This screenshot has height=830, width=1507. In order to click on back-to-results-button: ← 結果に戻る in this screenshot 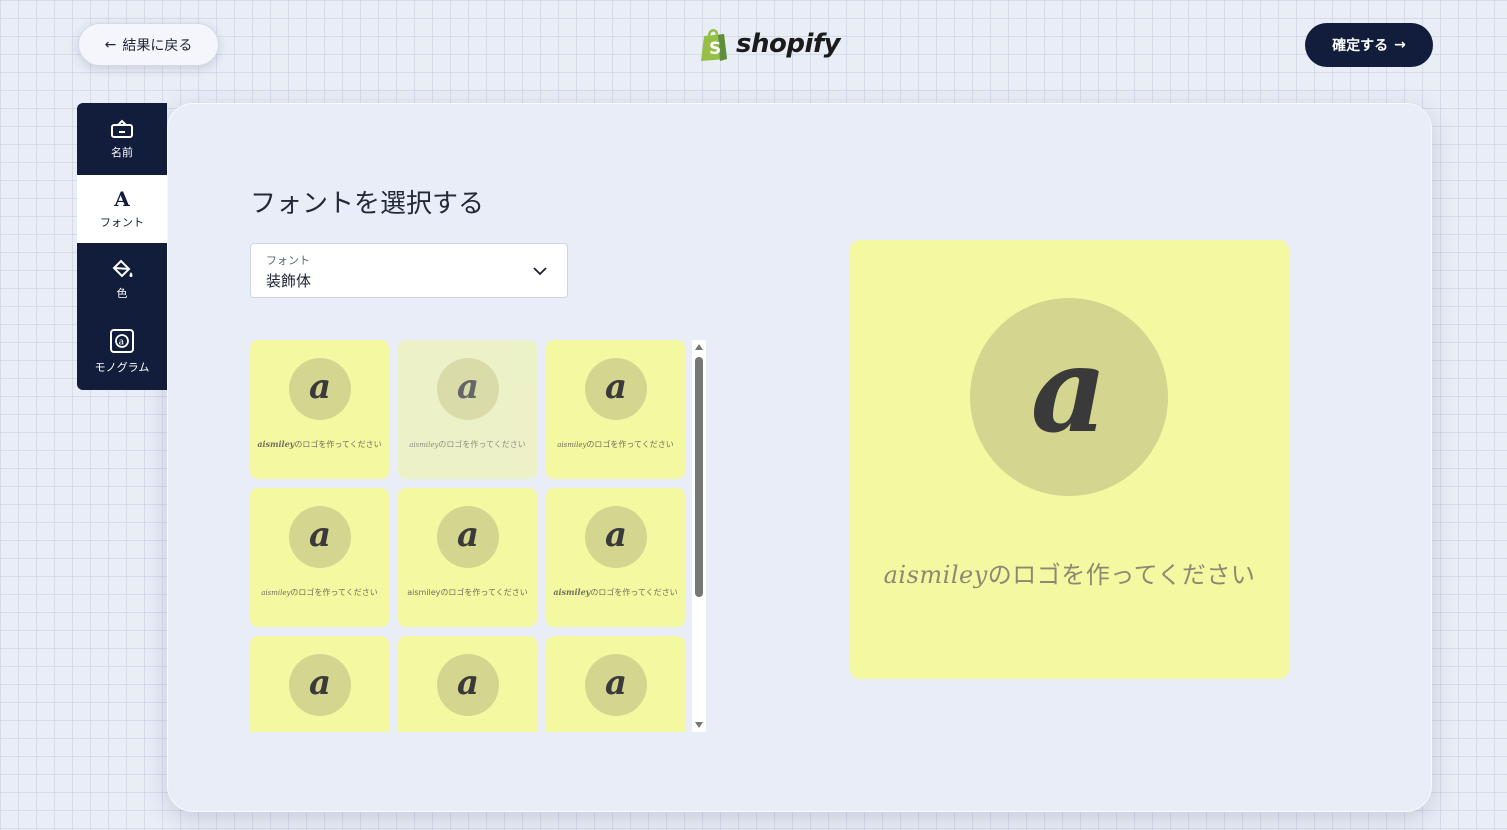, I will do `click(148, 44)`.